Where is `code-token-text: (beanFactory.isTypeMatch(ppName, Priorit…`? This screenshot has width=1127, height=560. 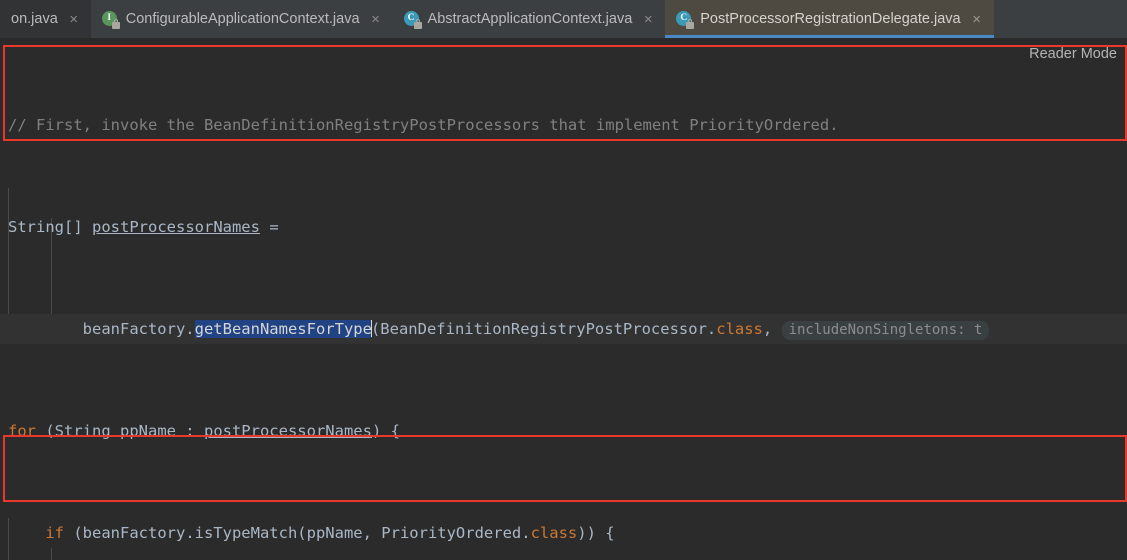
code-token-text: (beanFactory.isTypeMatch(ppName, Priorit… is located at coordinates (297, 533).